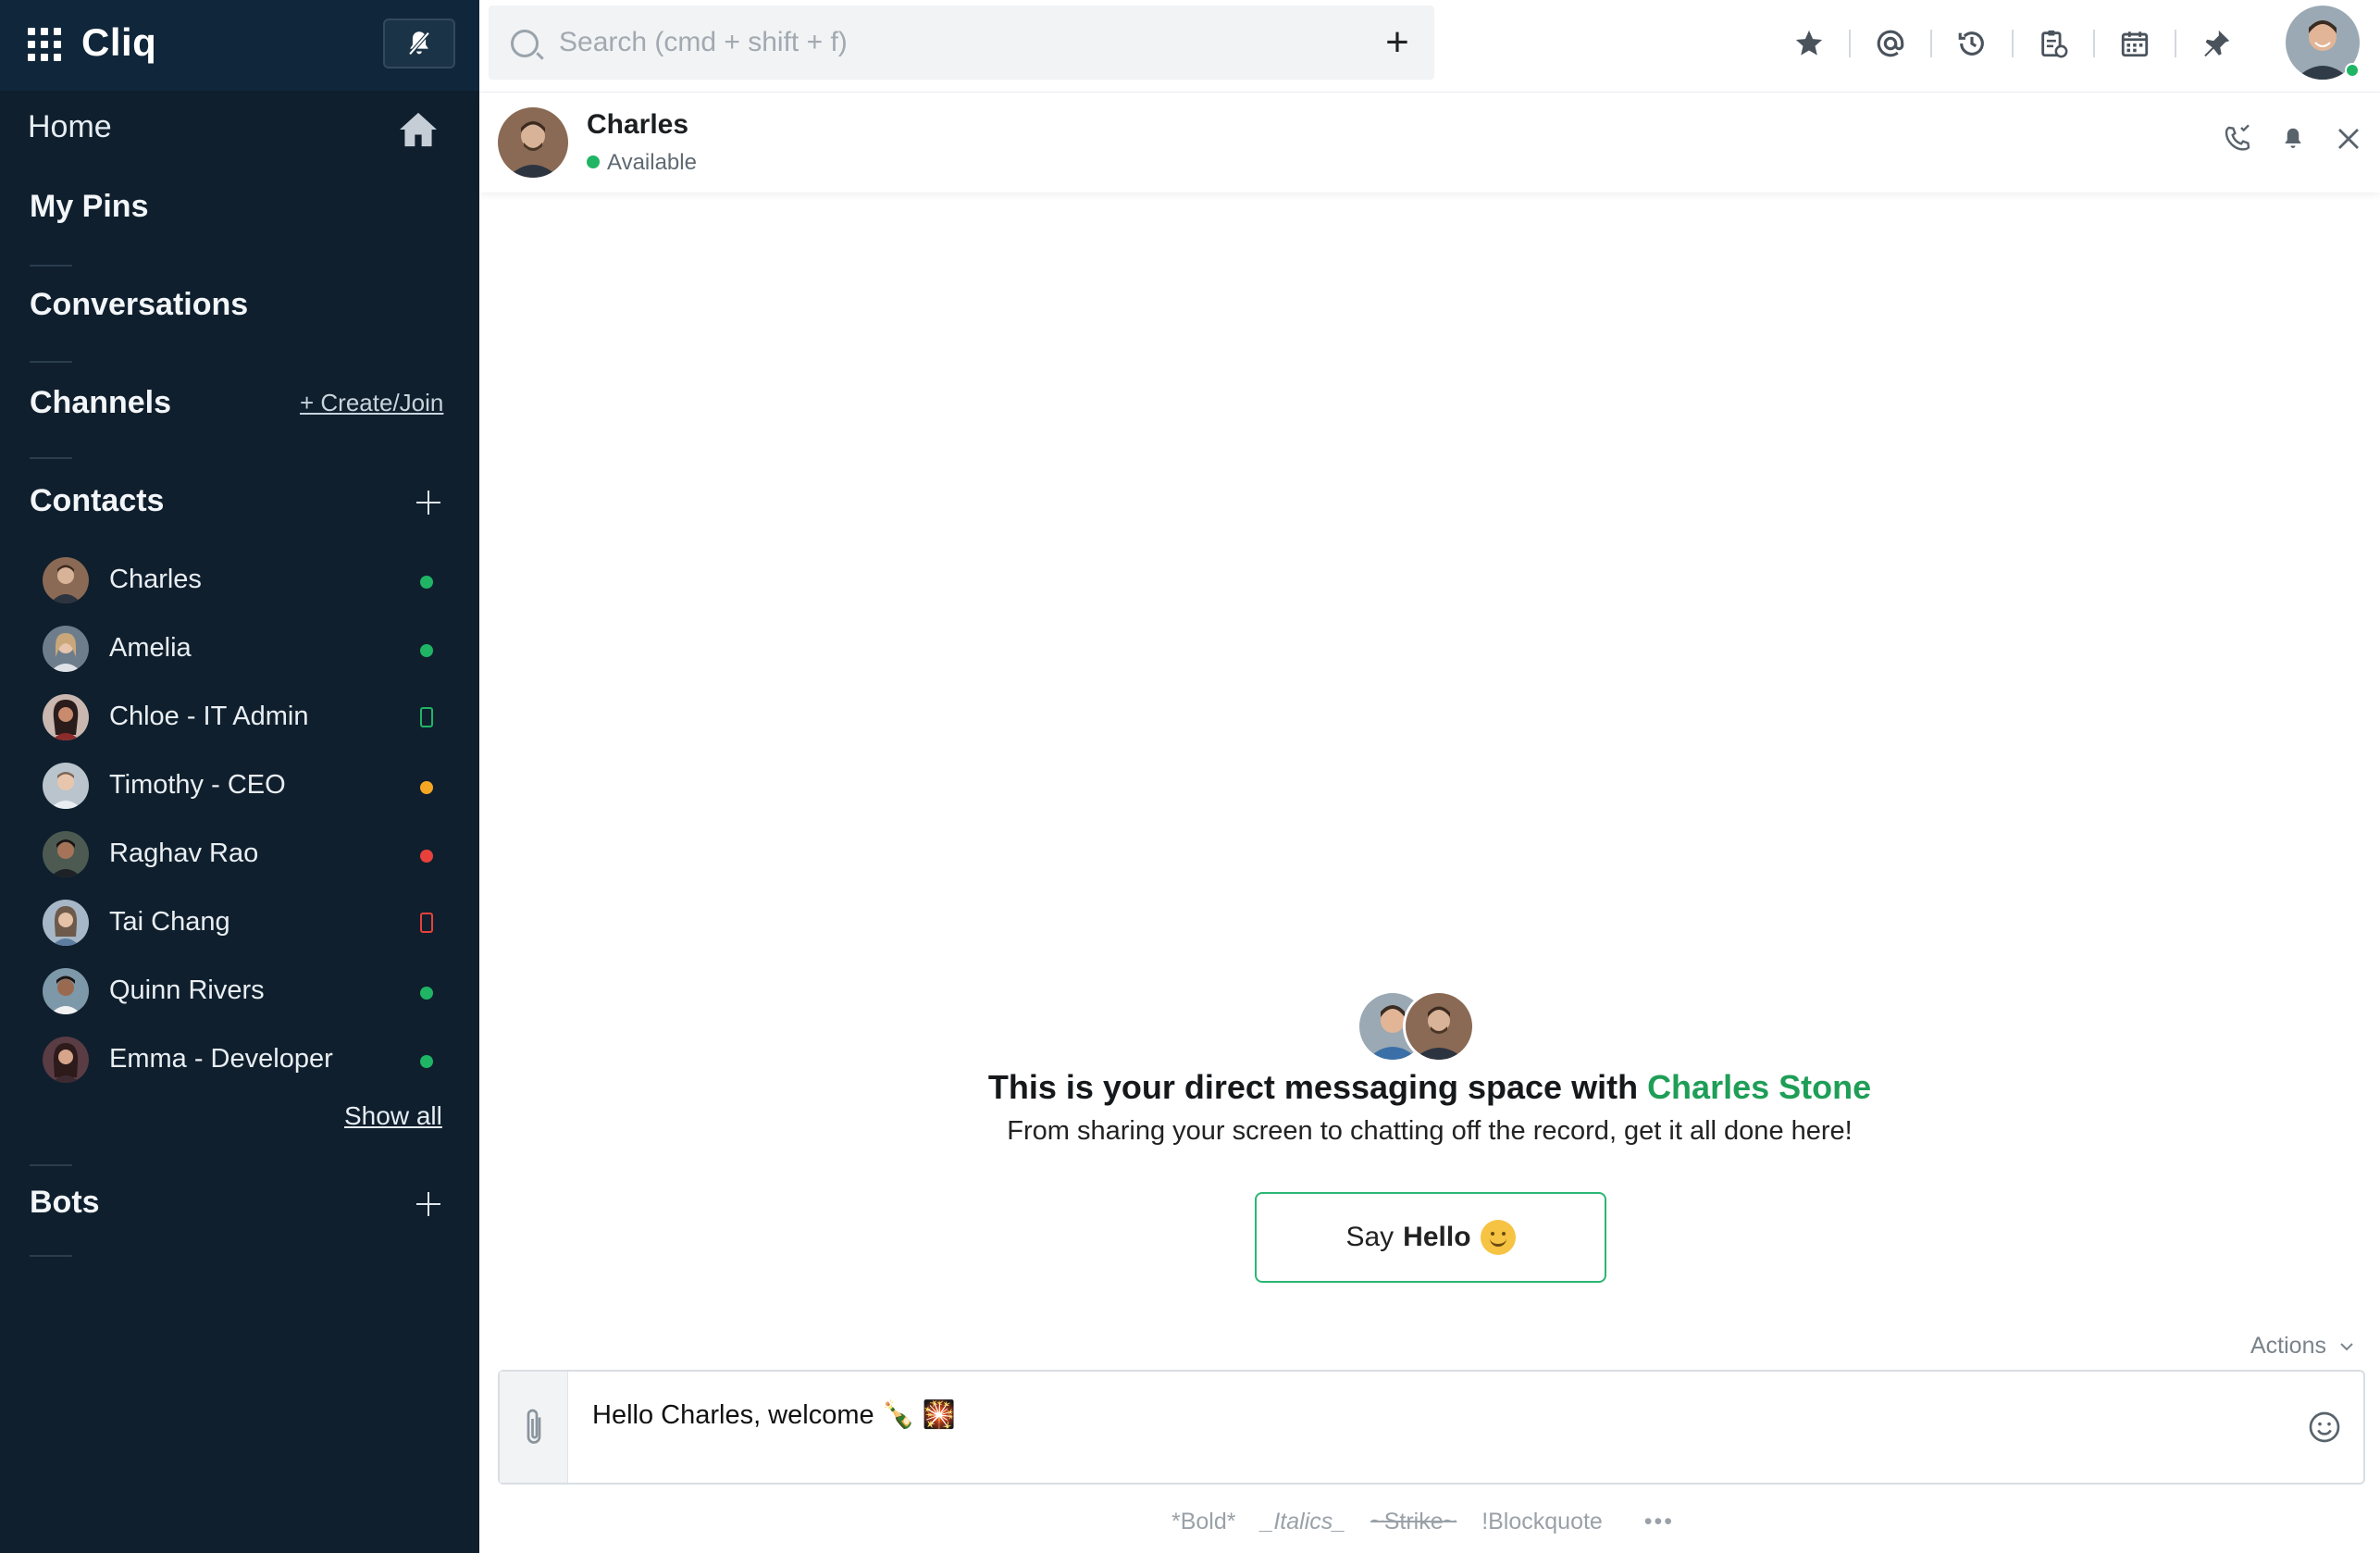 Image resolution: width=2380 pixels, height=1553 pixels. Describe the element at coordinates (1397, 43) in the screenshot. I see `new-chat-button: +` at that location.